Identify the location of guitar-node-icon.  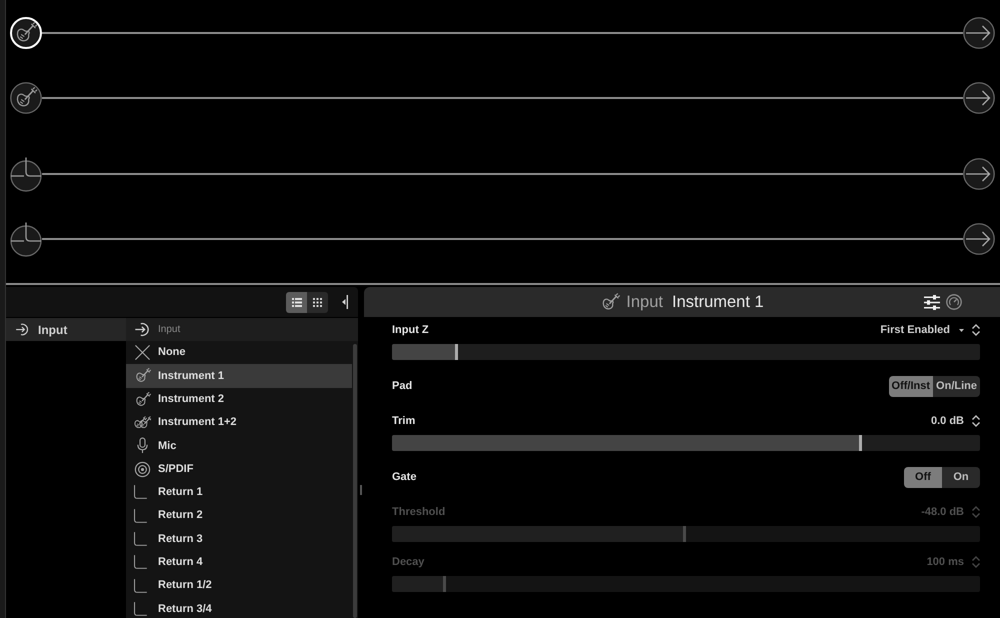
(26, 98).